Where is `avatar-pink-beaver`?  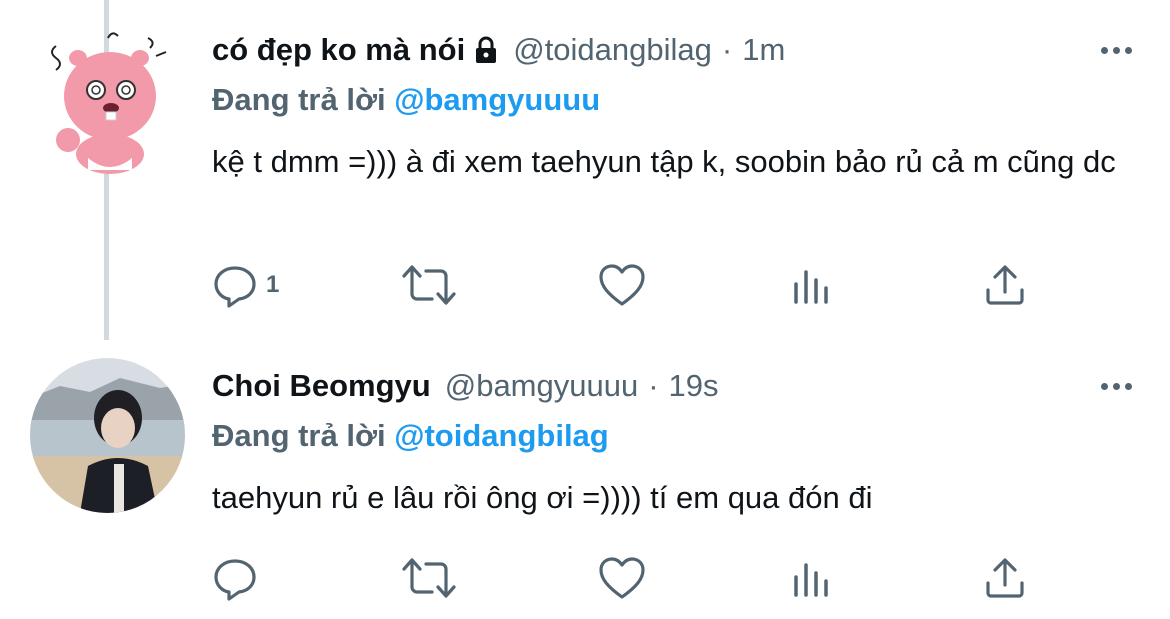
avatar-pink-beaver is located at coordinates (105, 103).